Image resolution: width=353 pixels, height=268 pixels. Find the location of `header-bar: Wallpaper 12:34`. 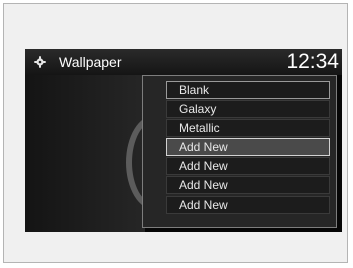

header-bar: Wallpaper 12:34 is located at coordinates (183, 62).